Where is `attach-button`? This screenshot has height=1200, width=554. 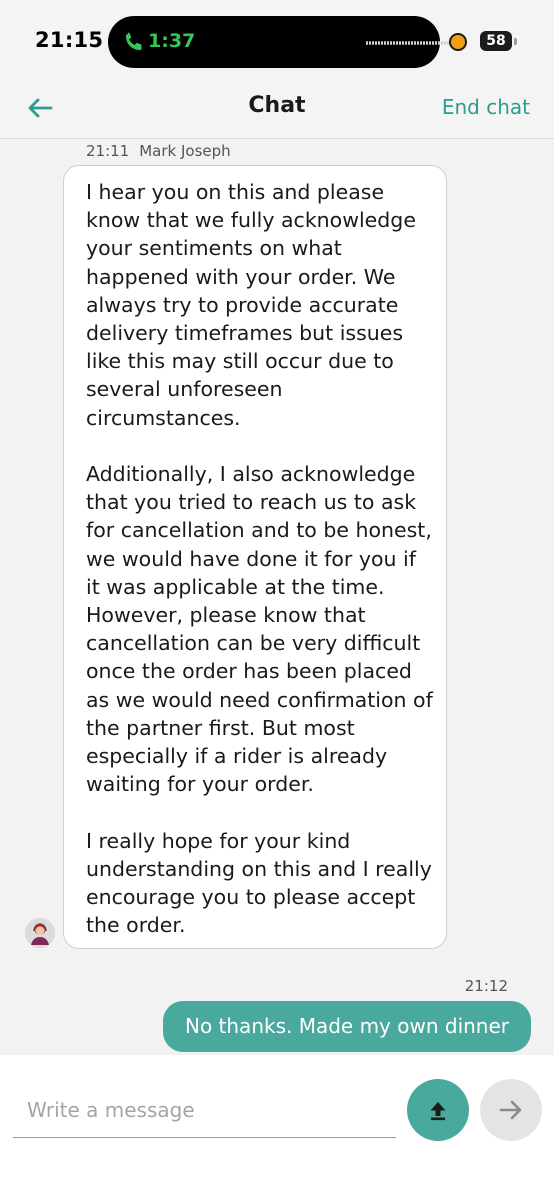 attach-button is located at coordinates (438, 1110).